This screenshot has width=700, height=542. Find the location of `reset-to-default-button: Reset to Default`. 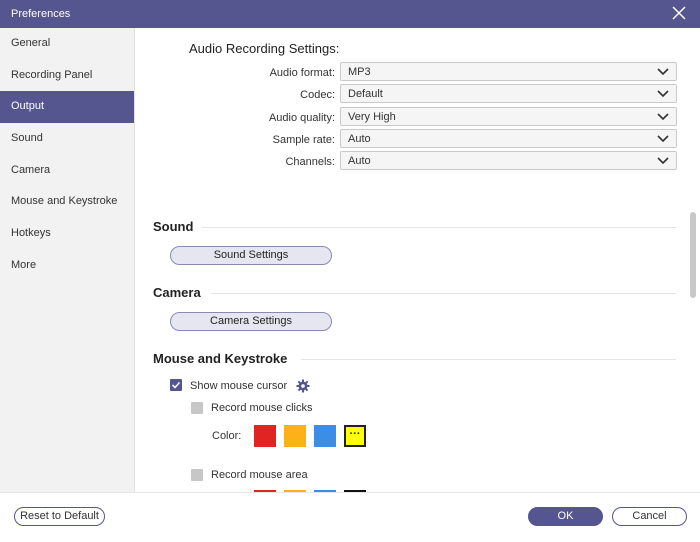

reset-to-default-button: Reset to Default is located at coordinates (59, 516).